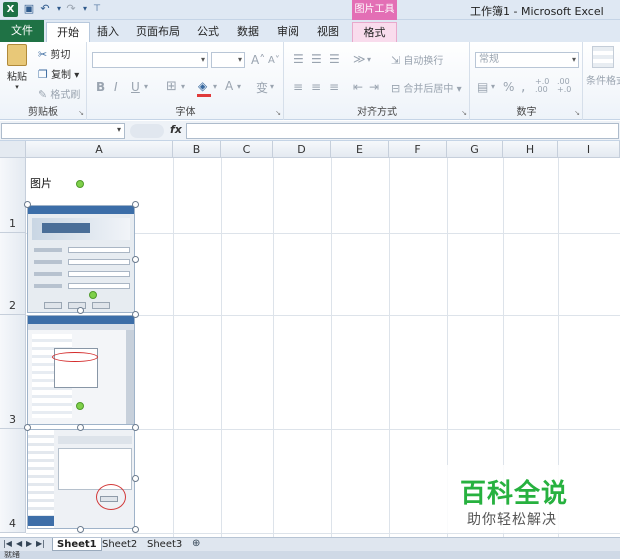  I want to click on row-header-1: 1, so click(13, 195).